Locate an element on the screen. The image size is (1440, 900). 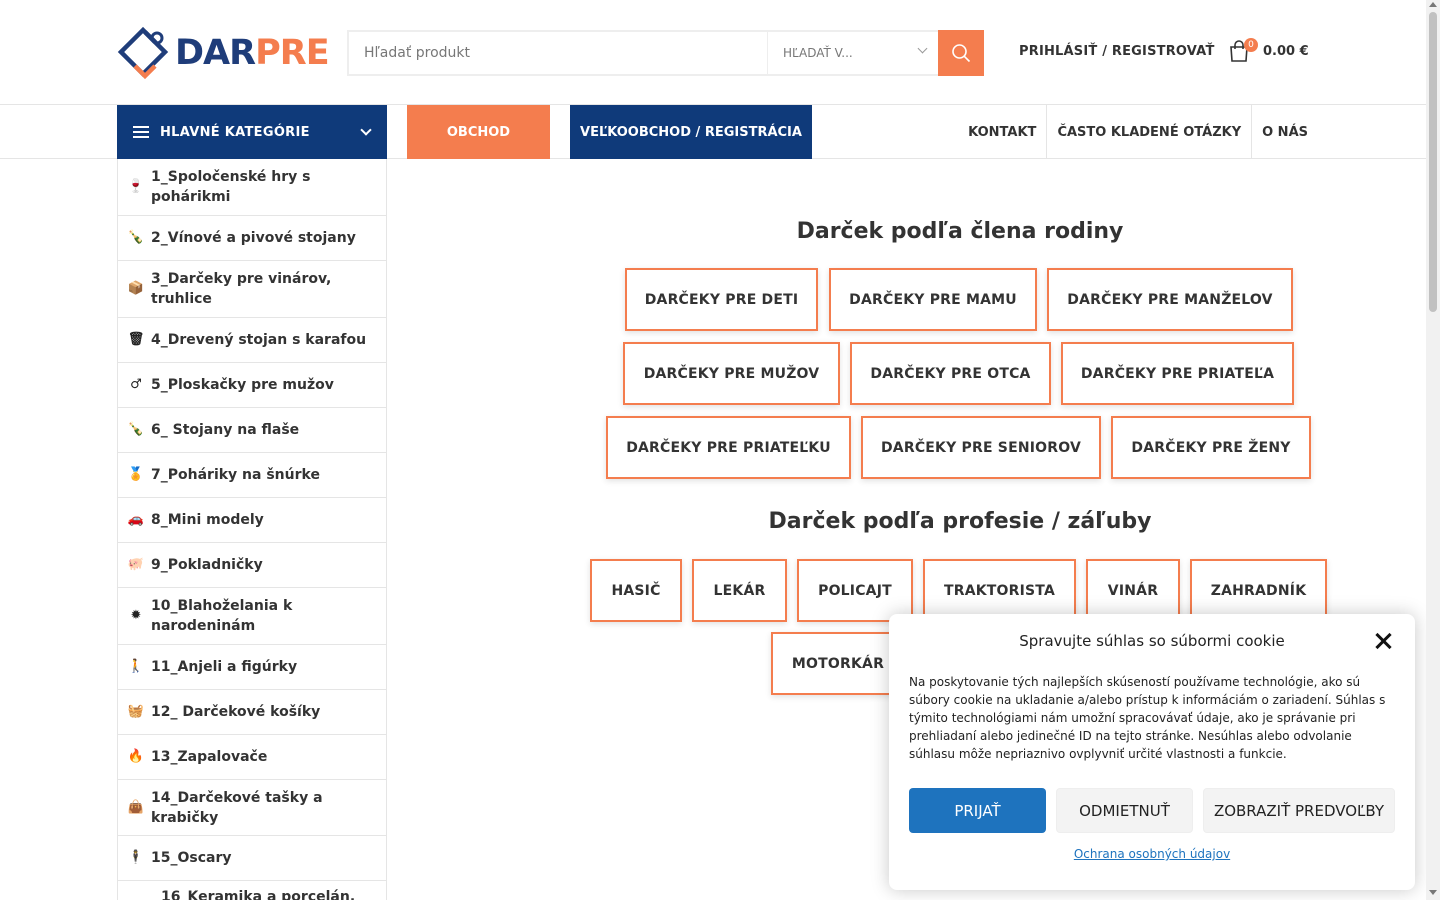
nav-secondary-links: KONTAKT ČASTO KLADENÉ OTÁZKY O NÁS is located at coordinates (1133, 132).